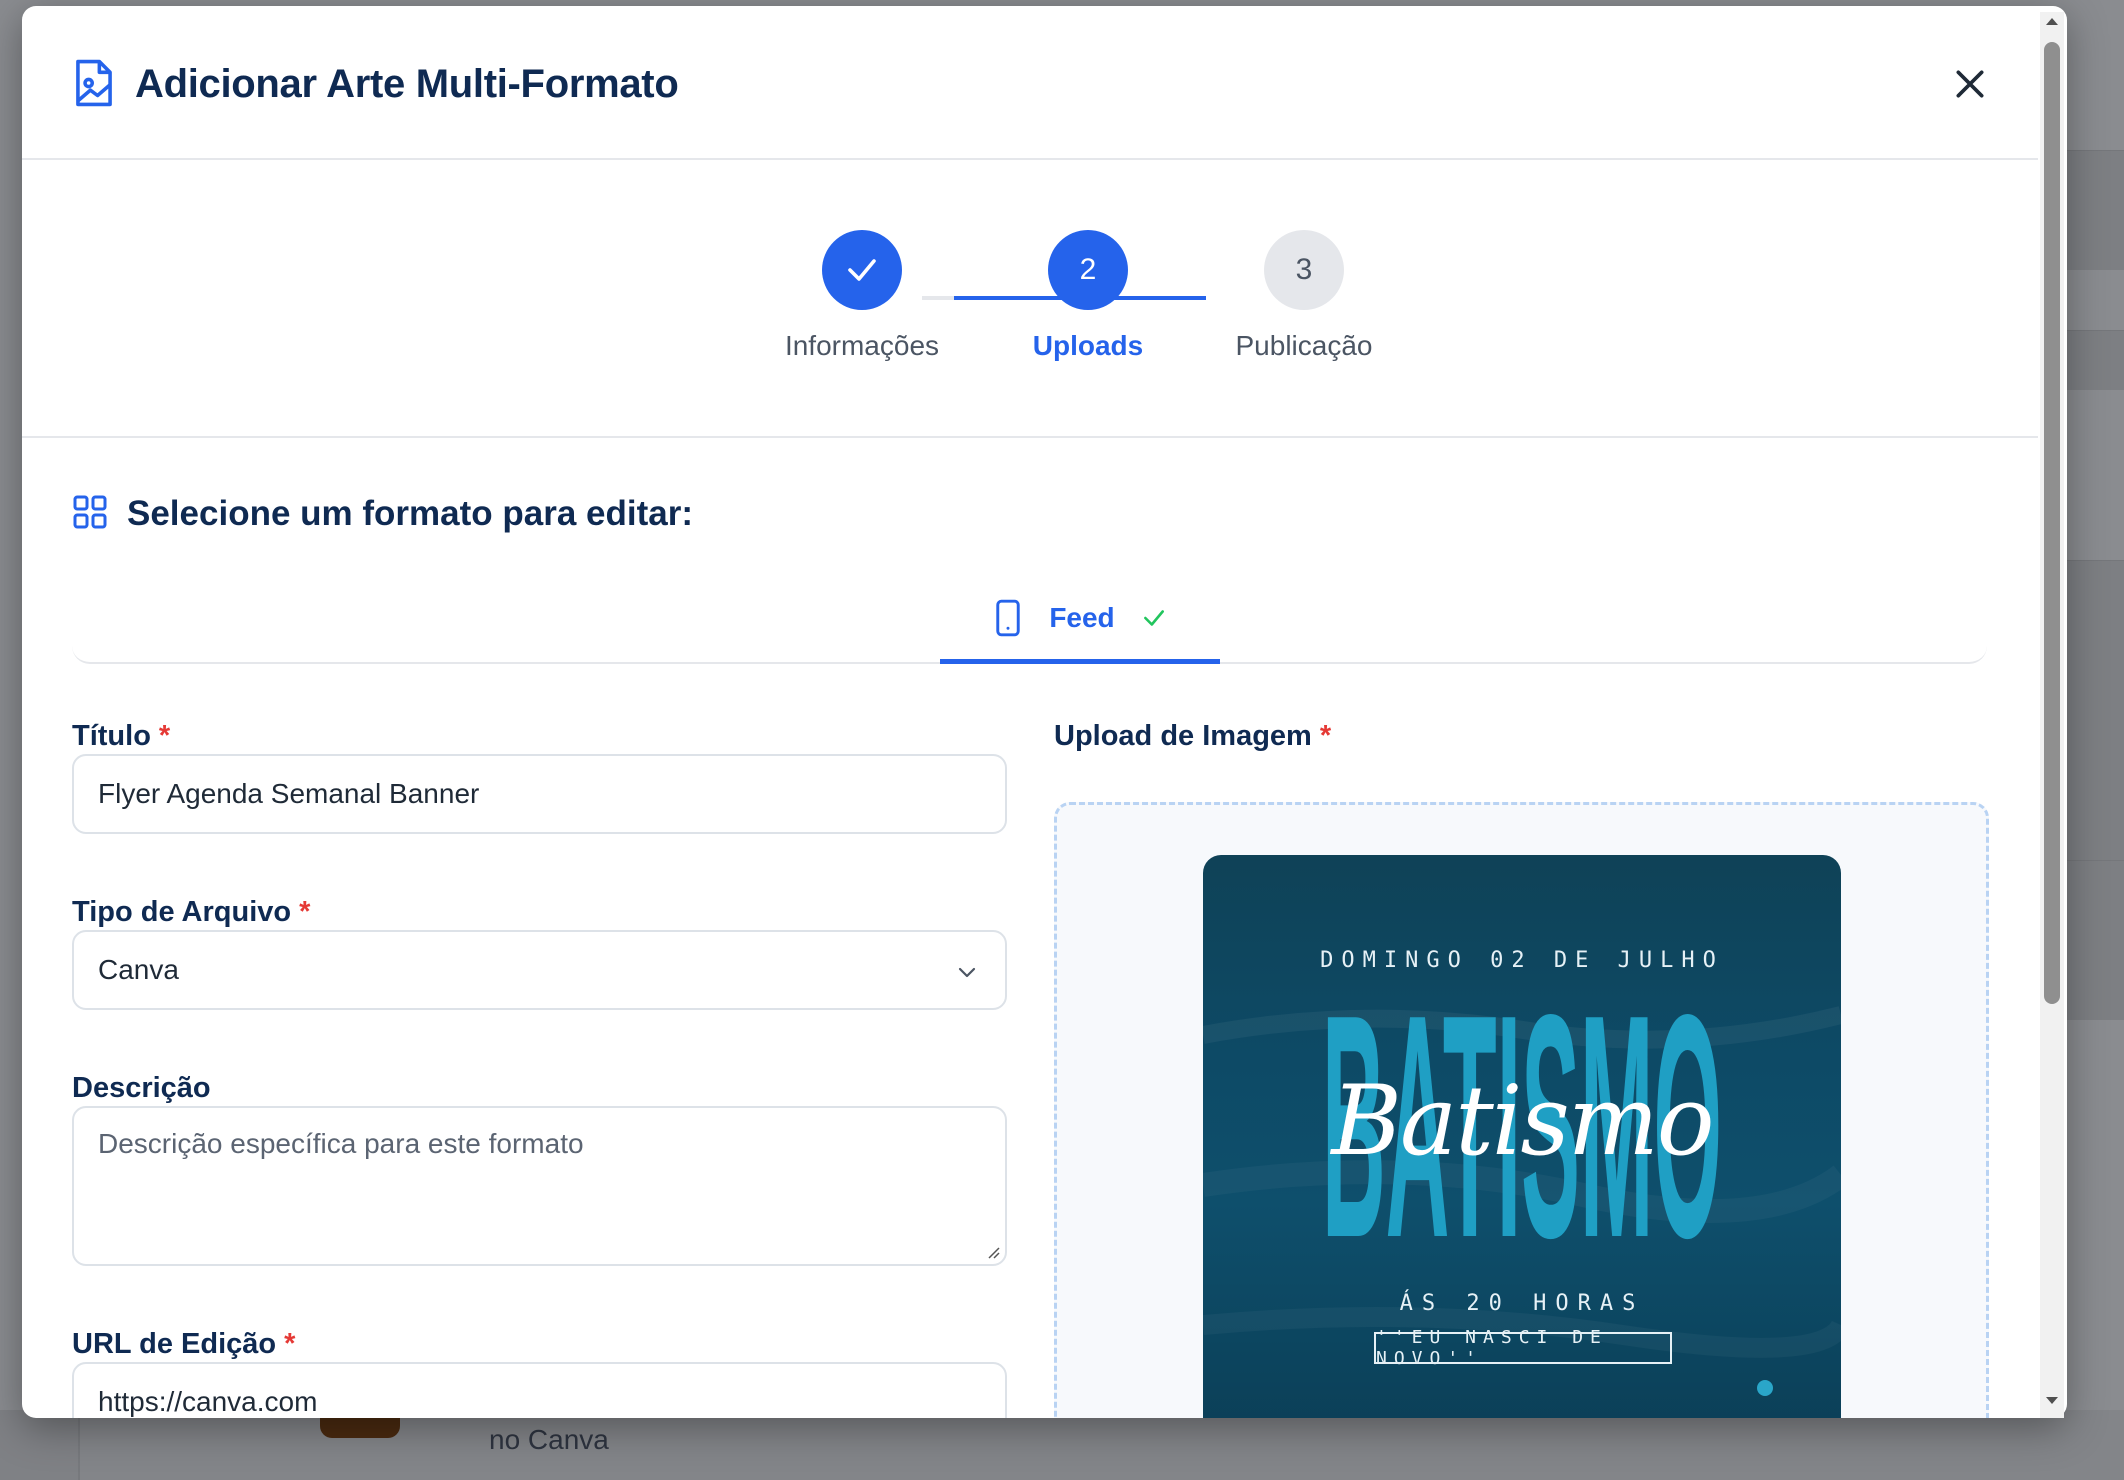 The height and width of the screenshot is (1480, 2124). I want to click on tab-feed-label: Feed, so click(1082, 617).